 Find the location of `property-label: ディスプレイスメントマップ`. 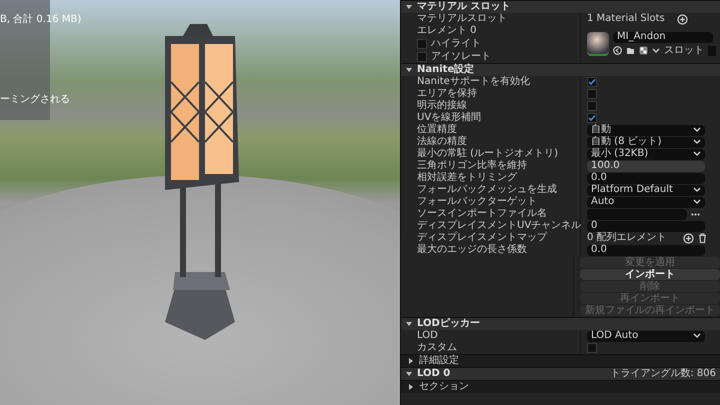

property-label: ディスプレイスメントマップ is located at coordinates (482, 238).